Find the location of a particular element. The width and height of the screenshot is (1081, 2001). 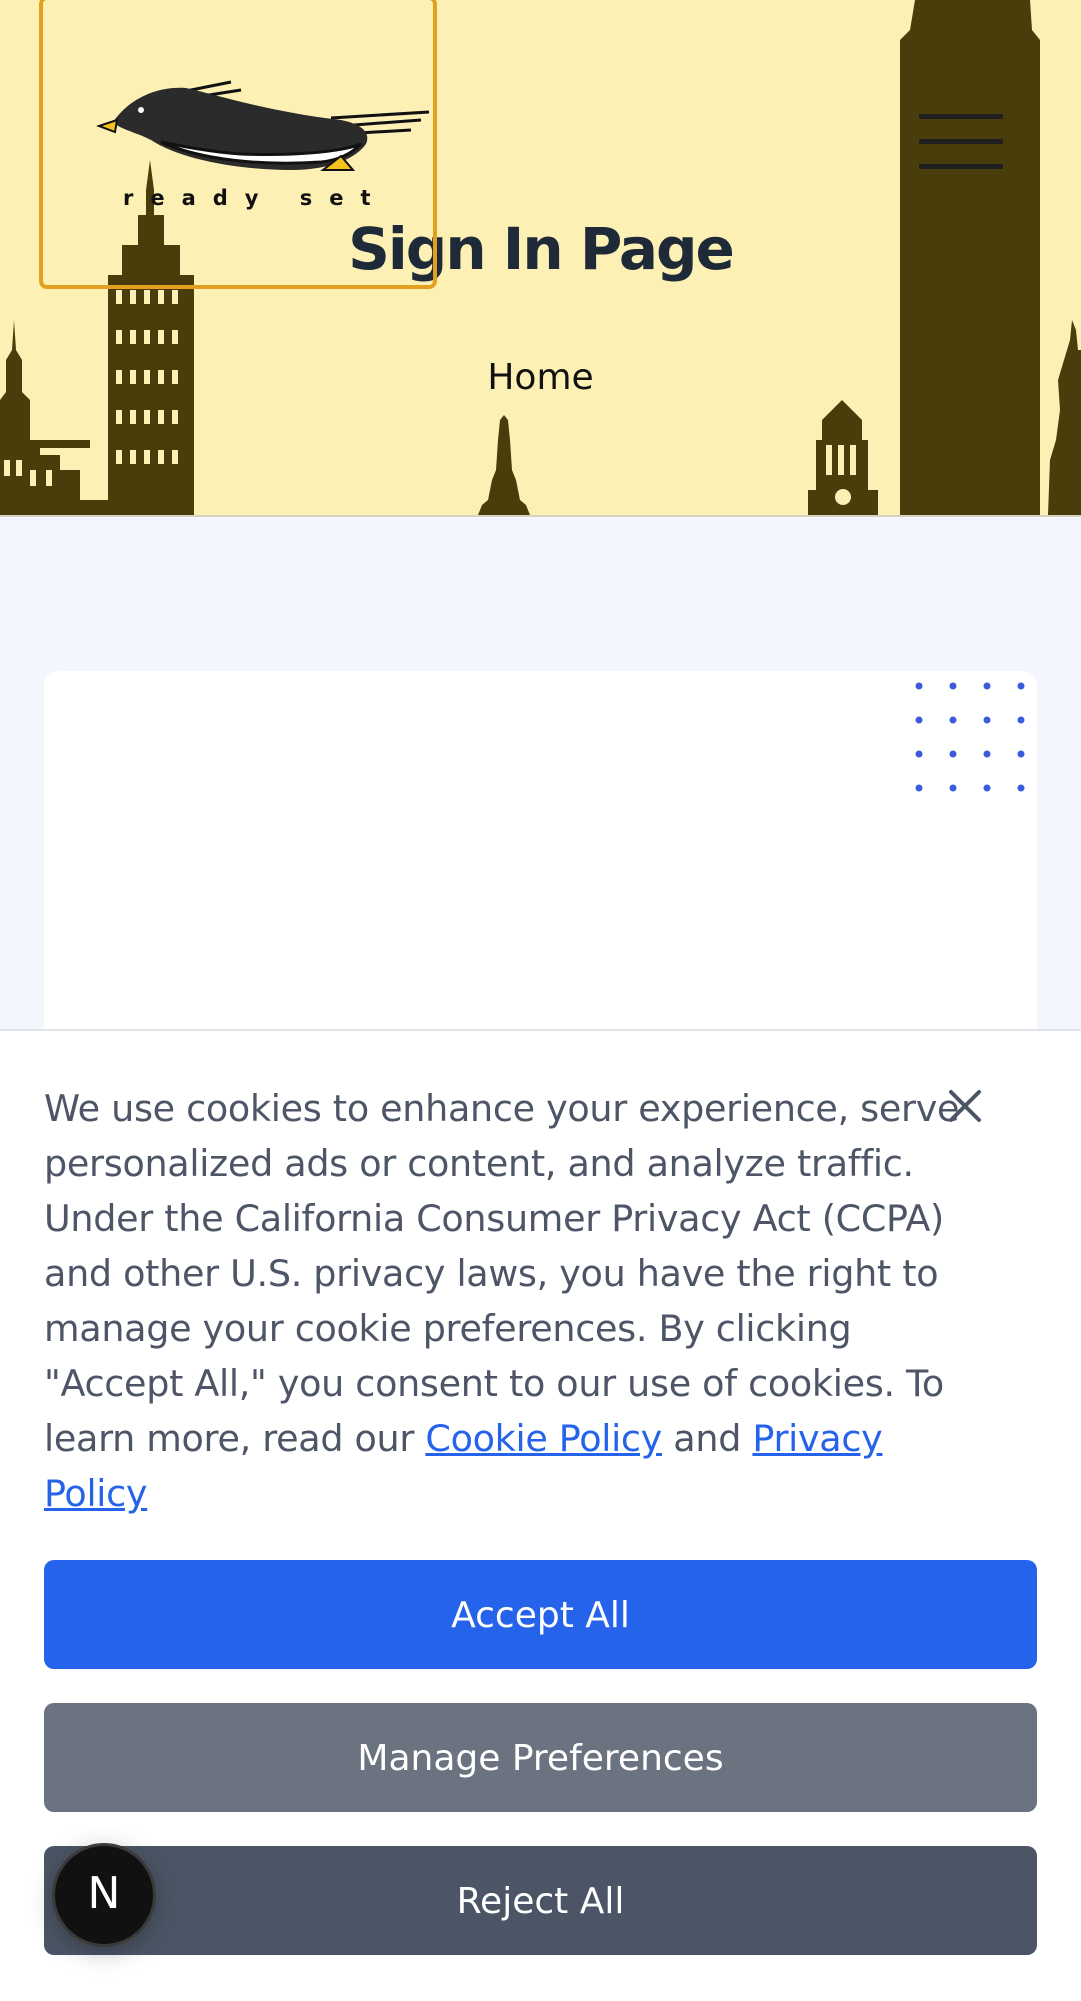

nextjs-dev-badge: N is located at coordinates (104, 1895).